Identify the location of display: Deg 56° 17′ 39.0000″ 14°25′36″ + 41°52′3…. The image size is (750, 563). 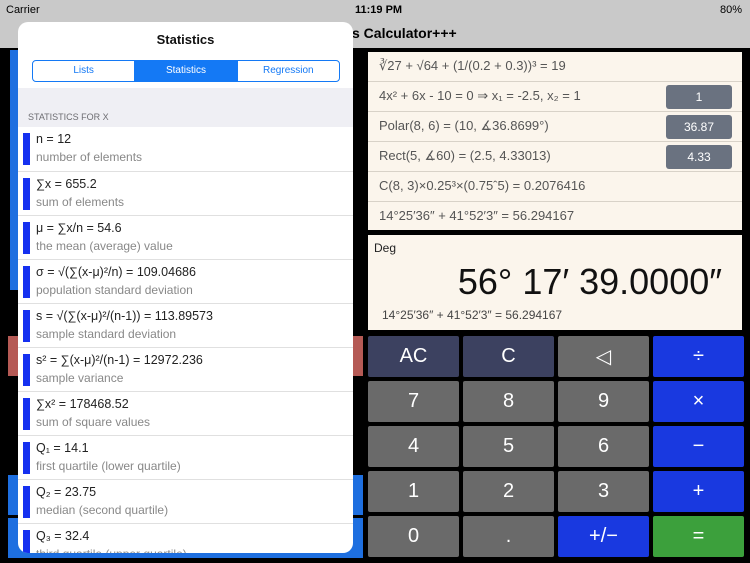
(555, 282).